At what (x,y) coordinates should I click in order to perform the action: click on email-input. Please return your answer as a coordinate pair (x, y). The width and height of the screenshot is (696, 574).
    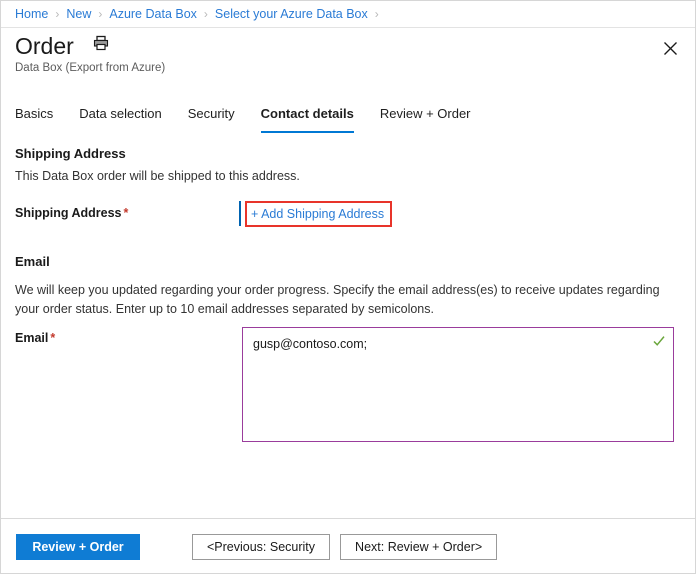
    Looking at the image, I should click on (458, 384).